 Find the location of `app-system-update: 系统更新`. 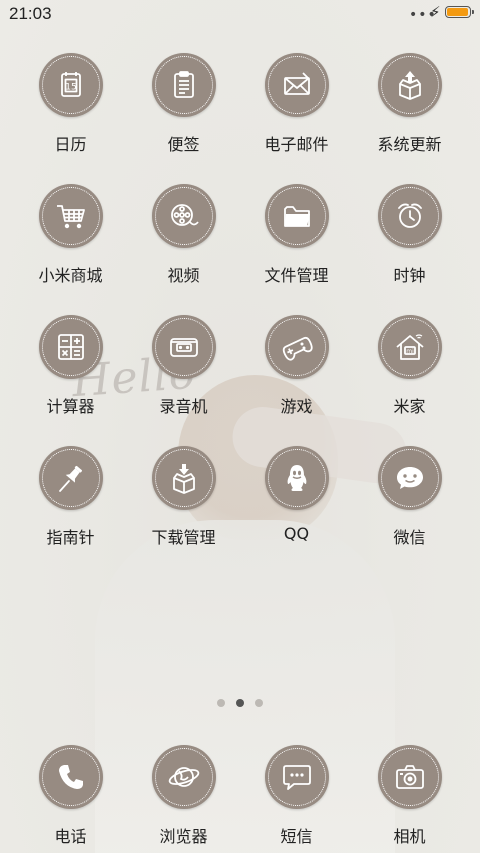

app-system-update: 系统更新 is located at coordinates (409, 115).